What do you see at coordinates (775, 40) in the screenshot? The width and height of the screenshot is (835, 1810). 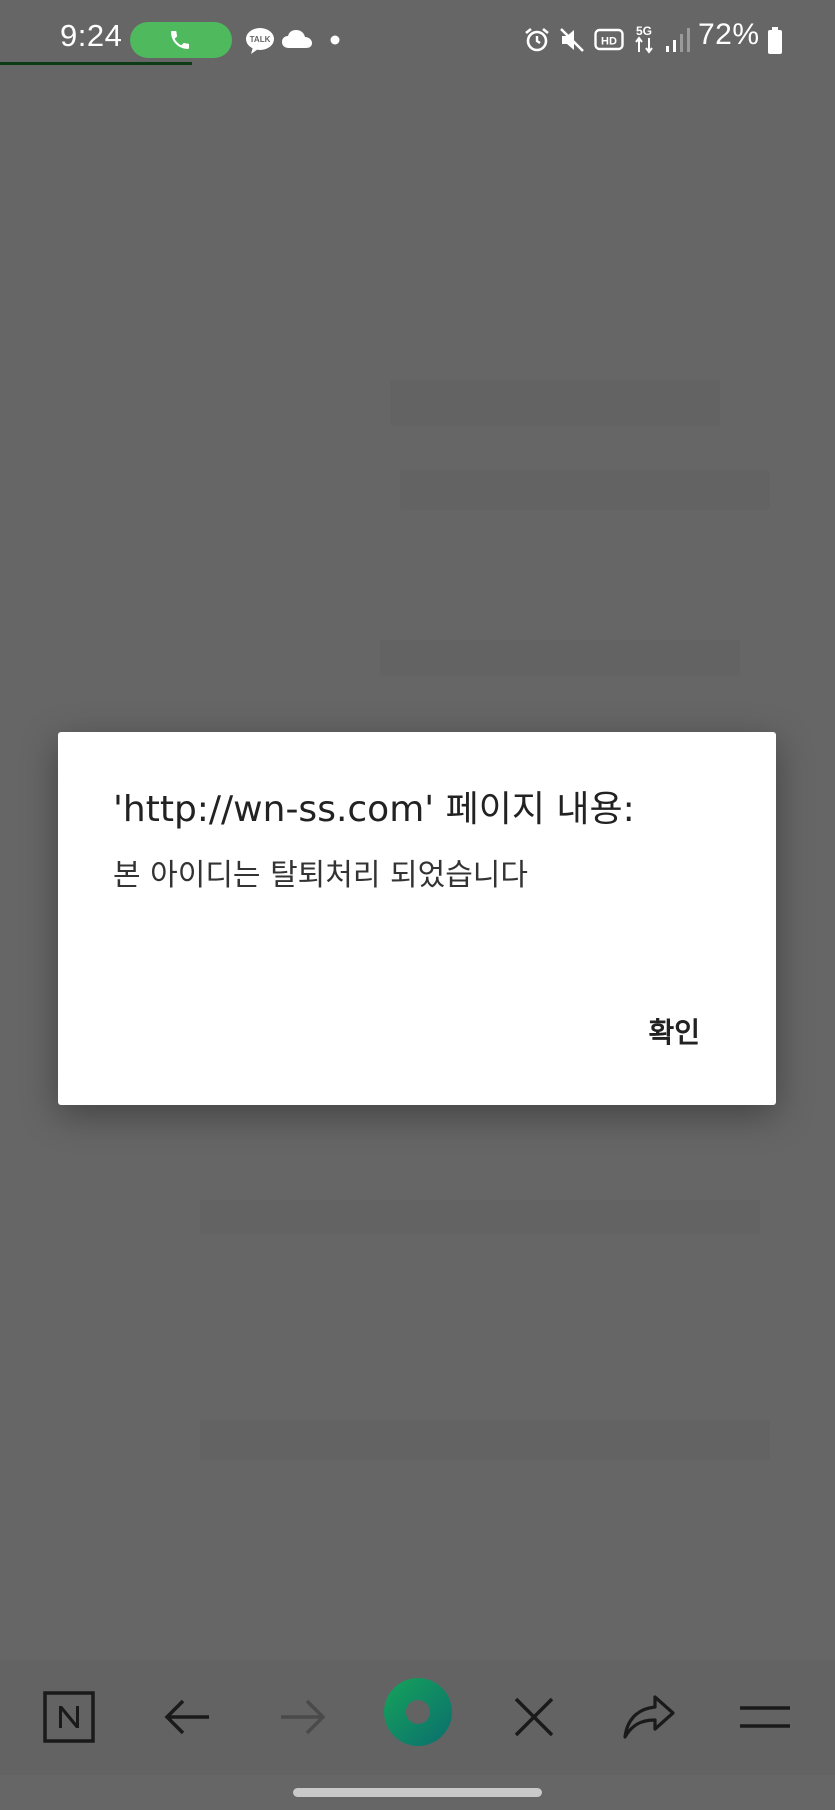 I see `battery-icon` at bounding box center [775, 40].